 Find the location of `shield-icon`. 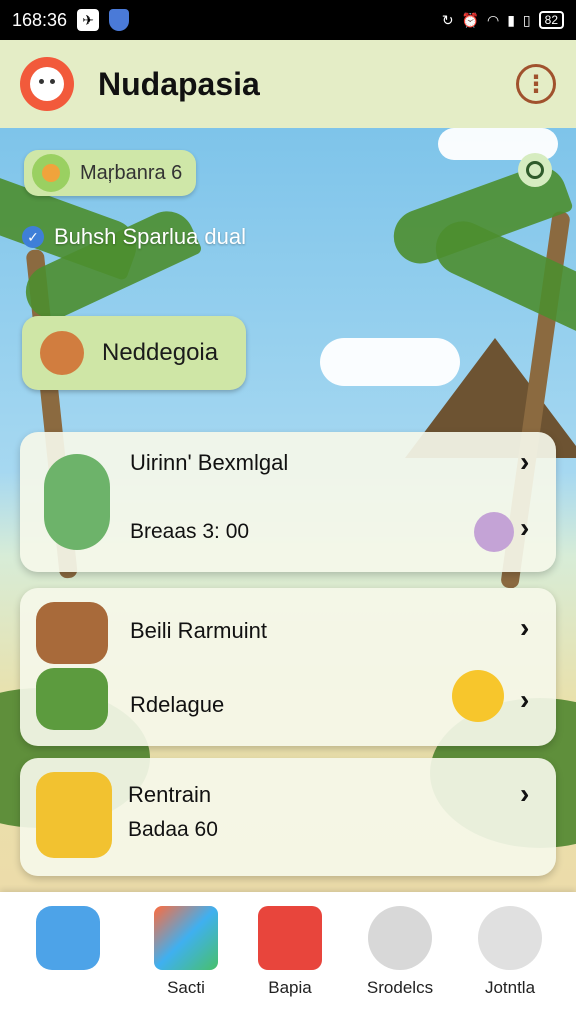

shield-icon is located at coordinates (119, 20).